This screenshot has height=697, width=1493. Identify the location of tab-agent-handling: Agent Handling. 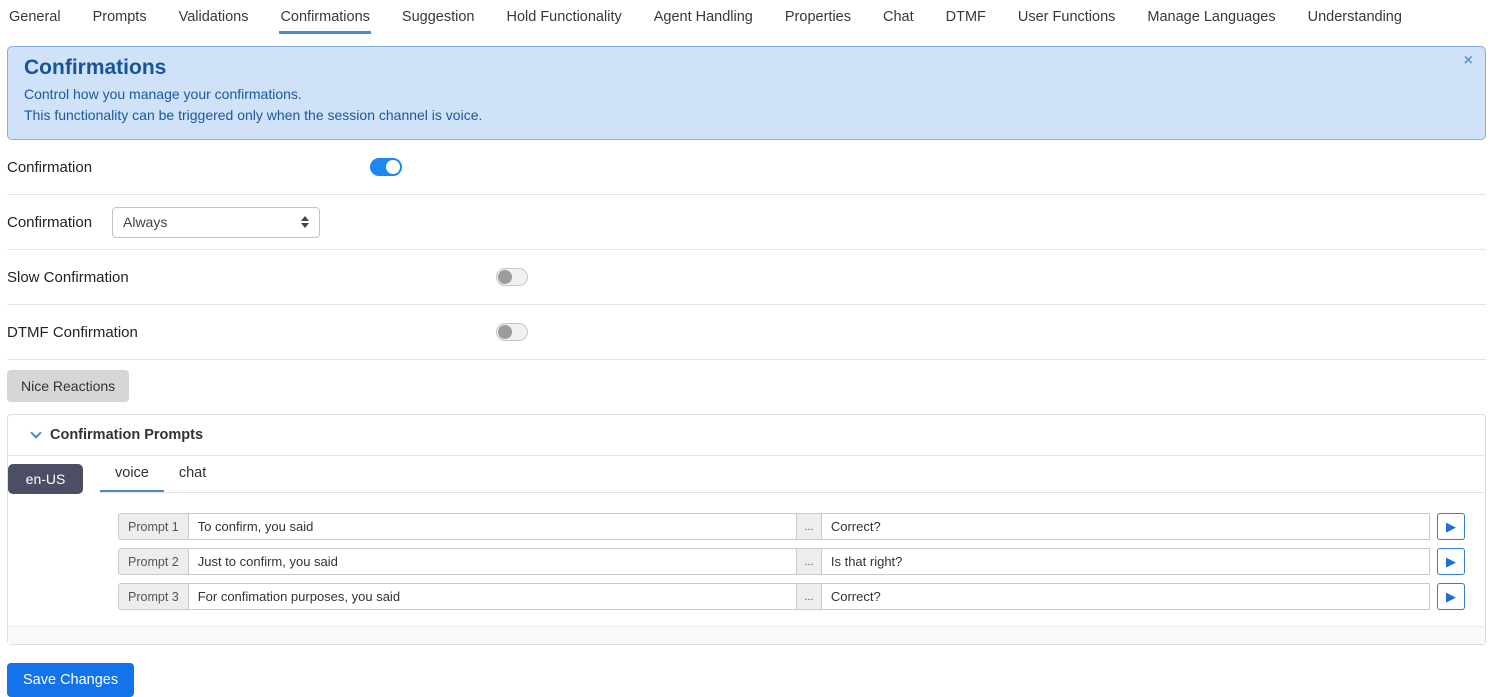
(703, 20).